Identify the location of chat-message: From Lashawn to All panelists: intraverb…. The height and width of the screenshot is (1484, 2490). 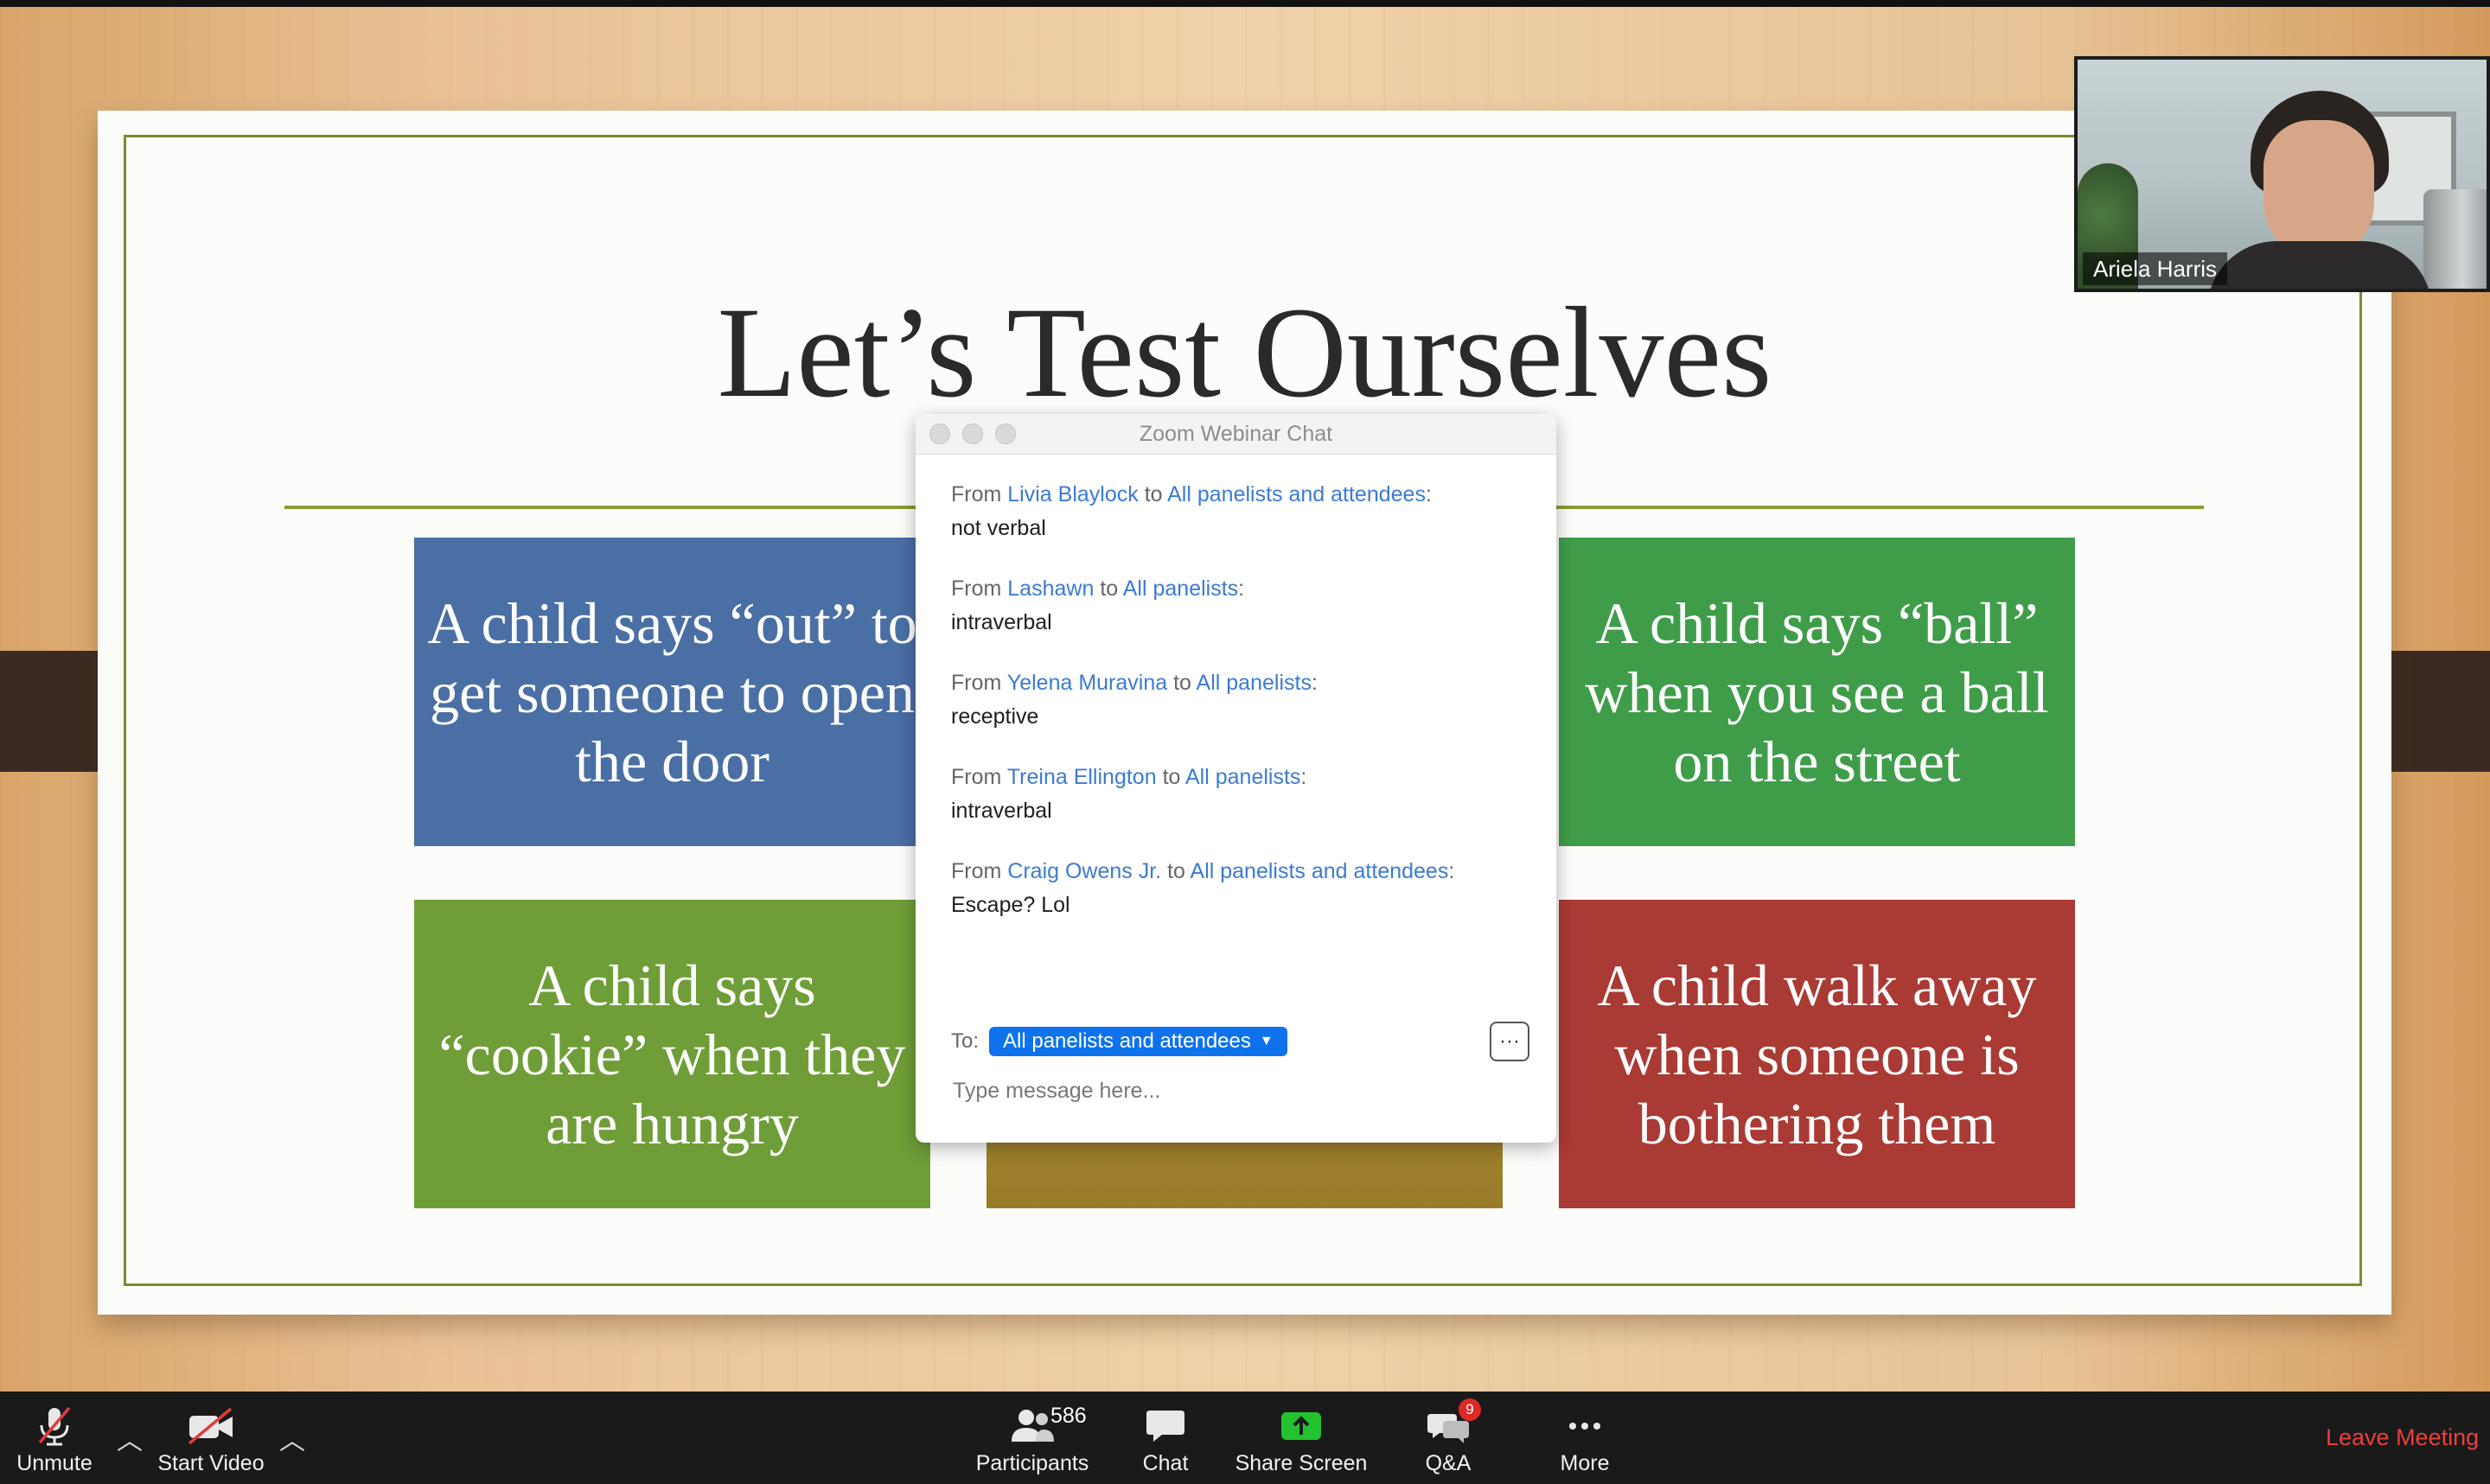
(1227, 605).